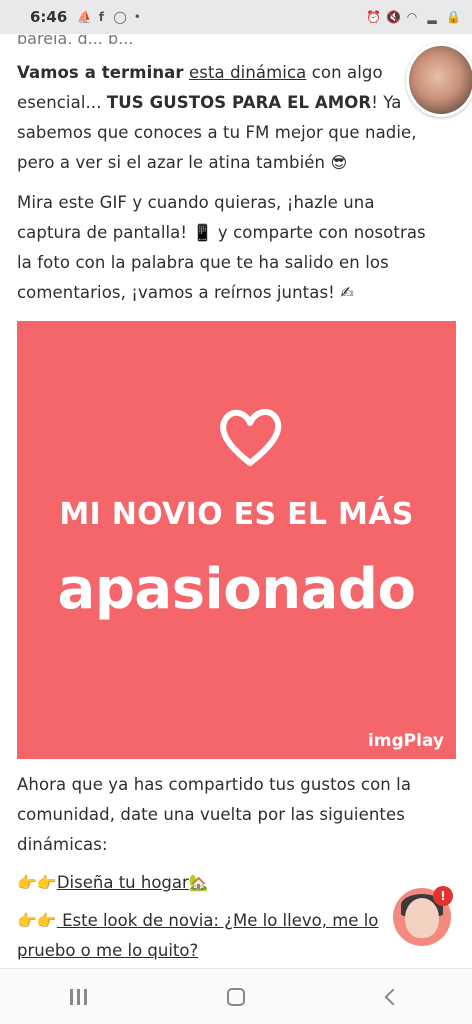 This screenshot has width=472, height=1024. What do you see at coordinates (373, 17) in the screenshot?
I see `alarm-icon: ⏰` at bounding box center [373, 17].